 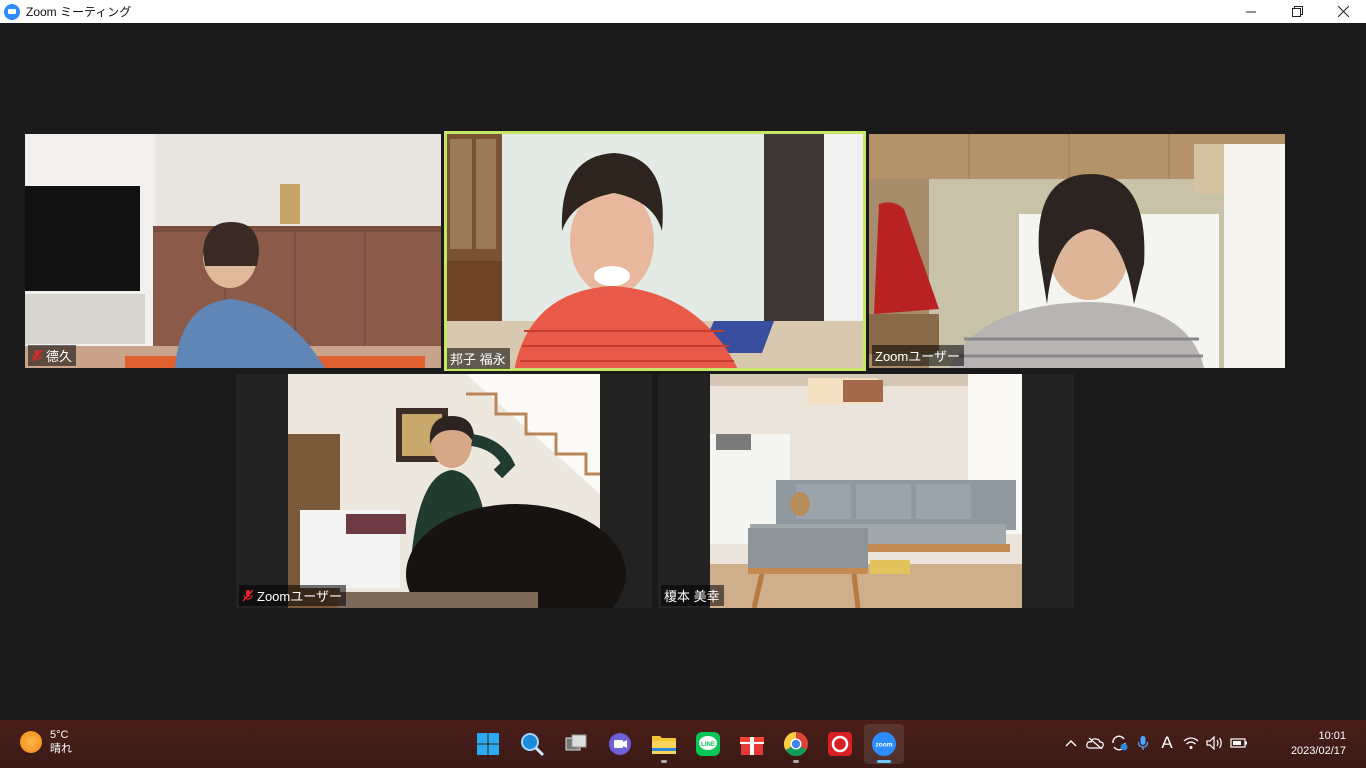 I want to click on zoom-app-icon, so click(x=12, y=11).